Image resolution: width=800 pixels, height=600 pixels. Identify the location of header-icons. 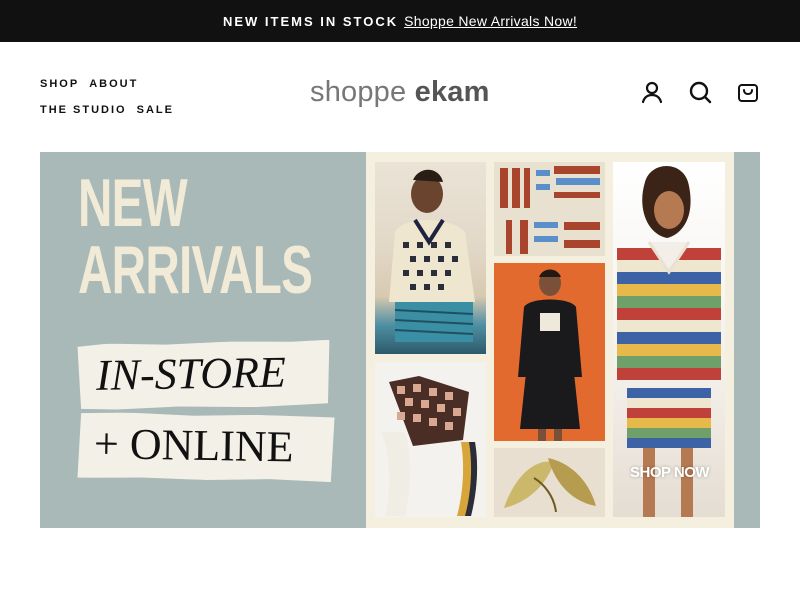
(700, 92).